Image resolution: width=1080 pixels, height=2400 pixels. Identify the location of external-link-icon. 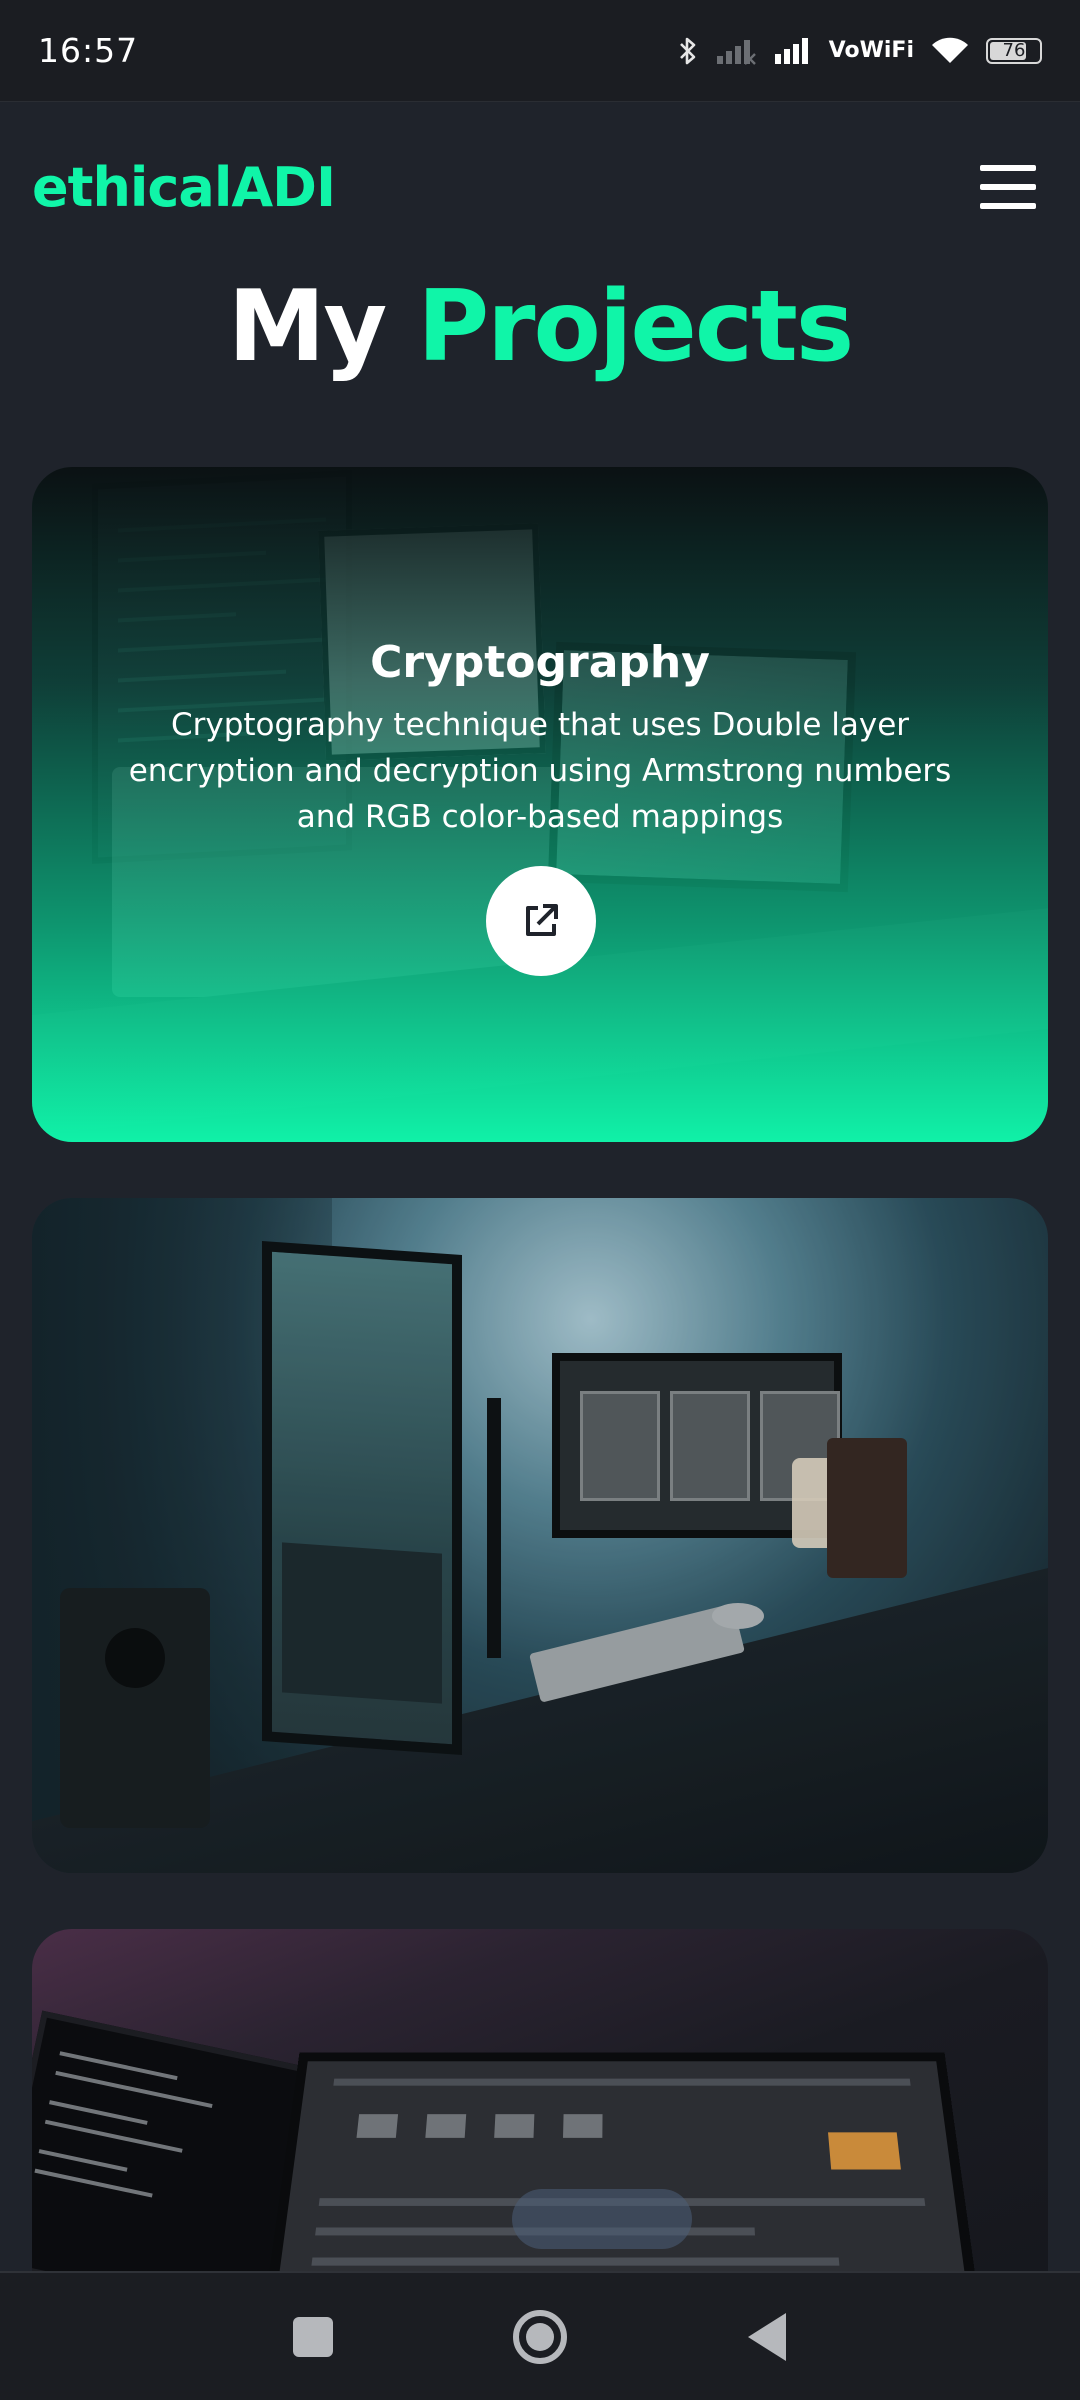
(542, 920).